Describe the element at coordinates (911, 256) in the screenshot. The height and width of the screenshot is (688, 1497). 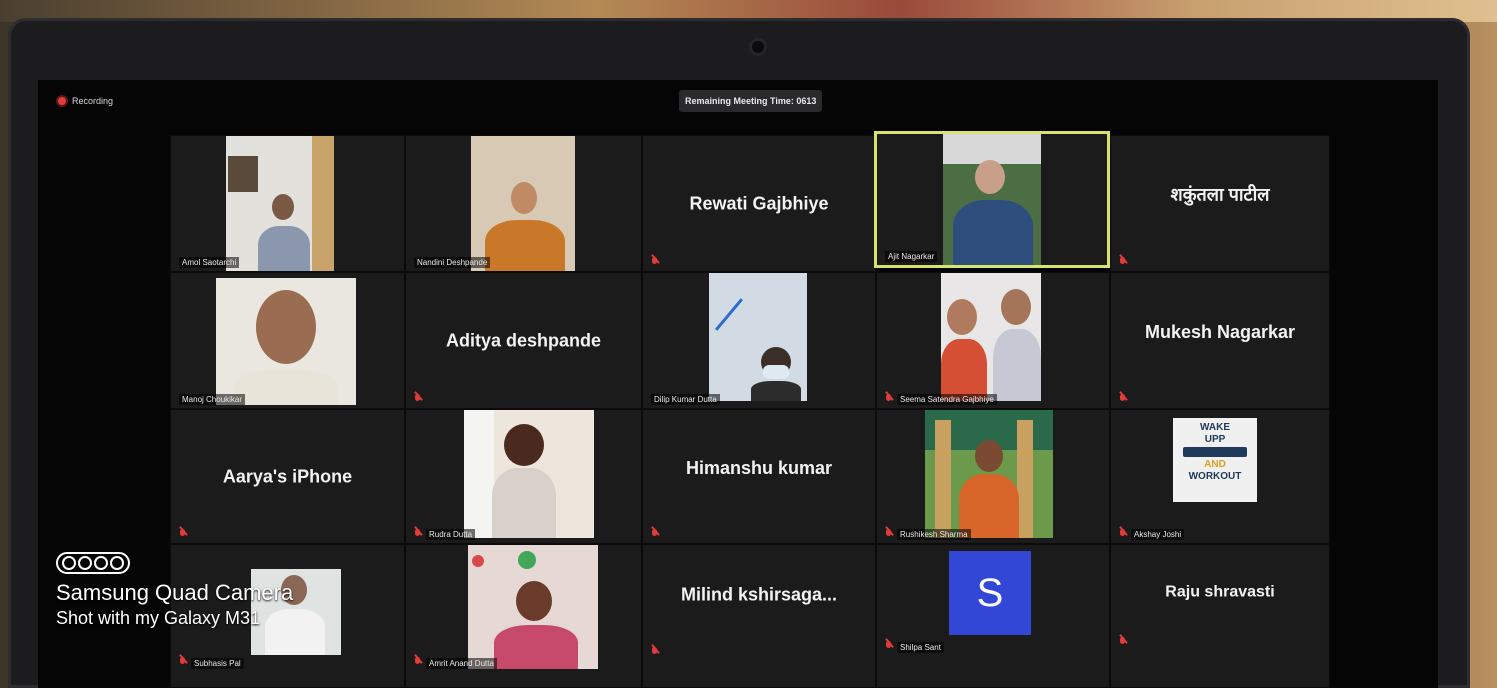
I see `participant-name: Ajit Nagarkar` at that location.